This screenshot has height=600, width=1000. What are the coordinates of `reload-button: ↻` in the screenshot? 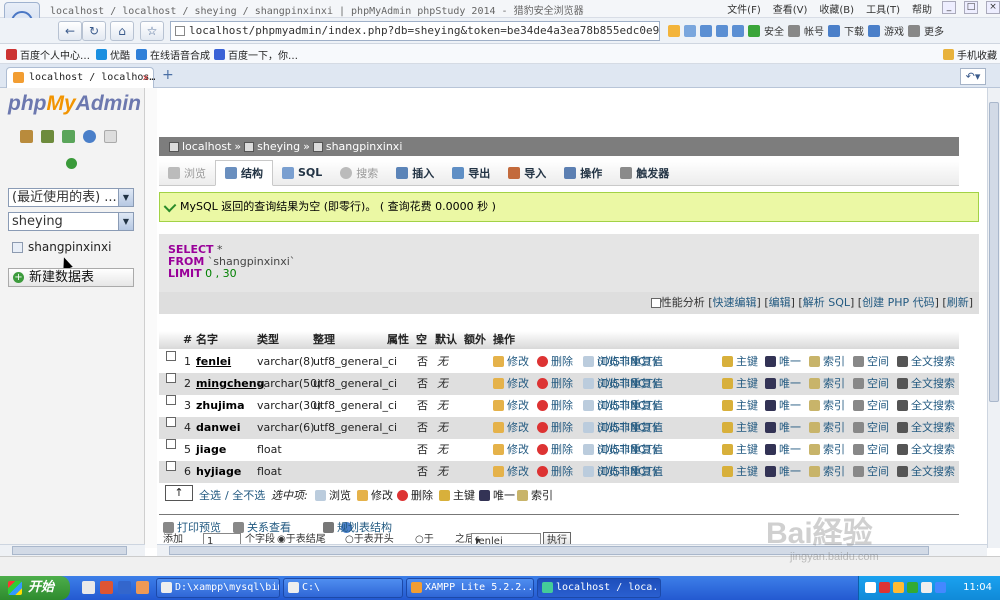 It's located at (94, 31).